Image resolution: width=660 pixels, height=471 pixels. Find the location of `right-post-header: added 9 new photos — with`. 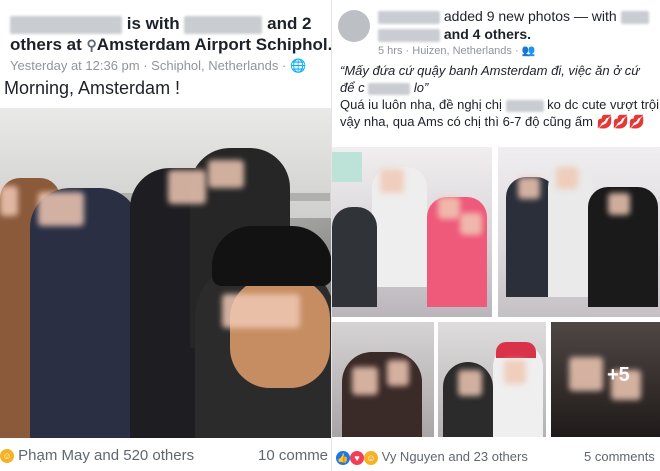

right-post-header: added 9 new photos — with is located at coordinates (518, 16).